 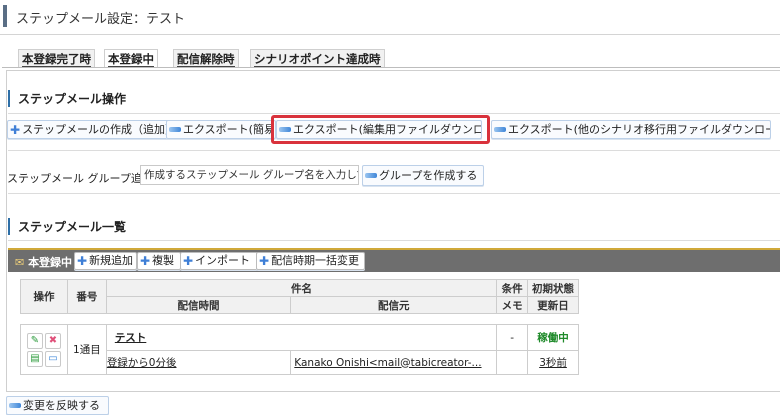 I want to click on tab-registered-complete: 本登録完了時, so click(x=56, y=58).